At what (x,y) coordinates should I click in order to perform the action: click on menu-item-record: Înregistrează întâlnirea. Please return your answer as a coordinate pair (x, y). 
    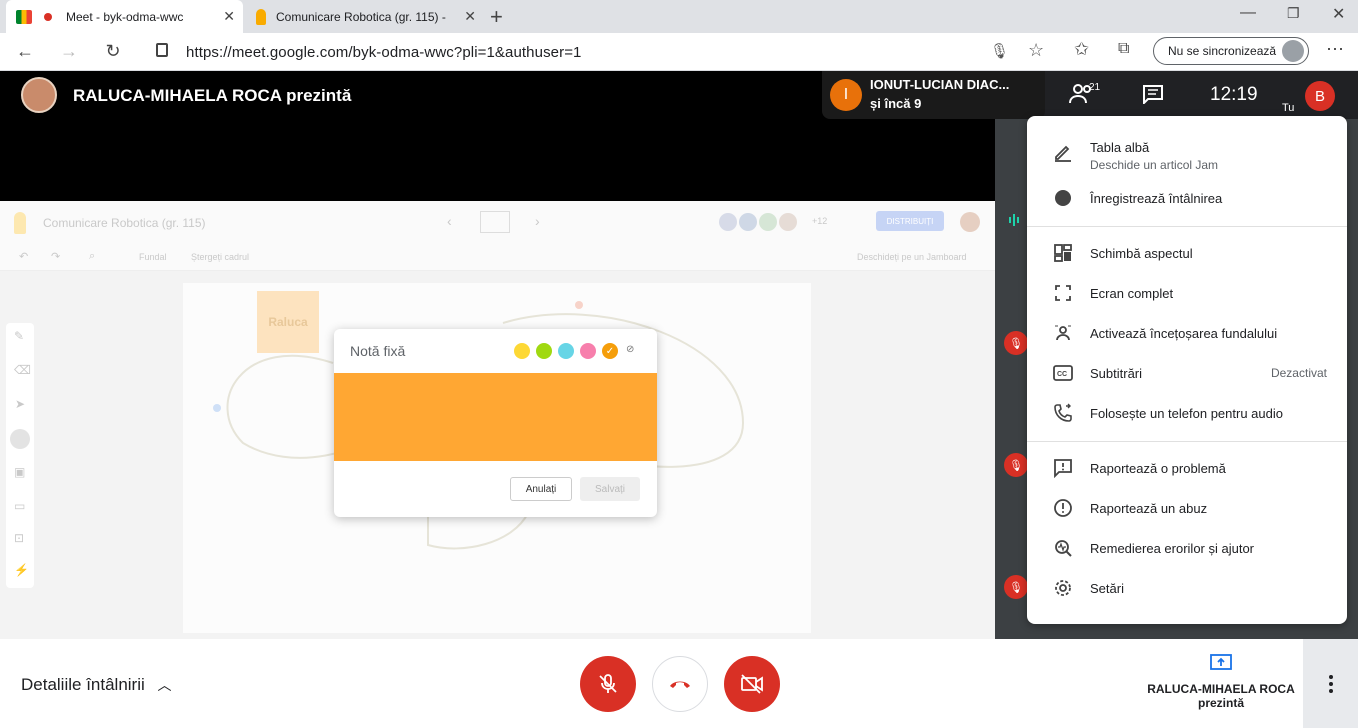
    Looking at the image, I should click on (1187, 198).